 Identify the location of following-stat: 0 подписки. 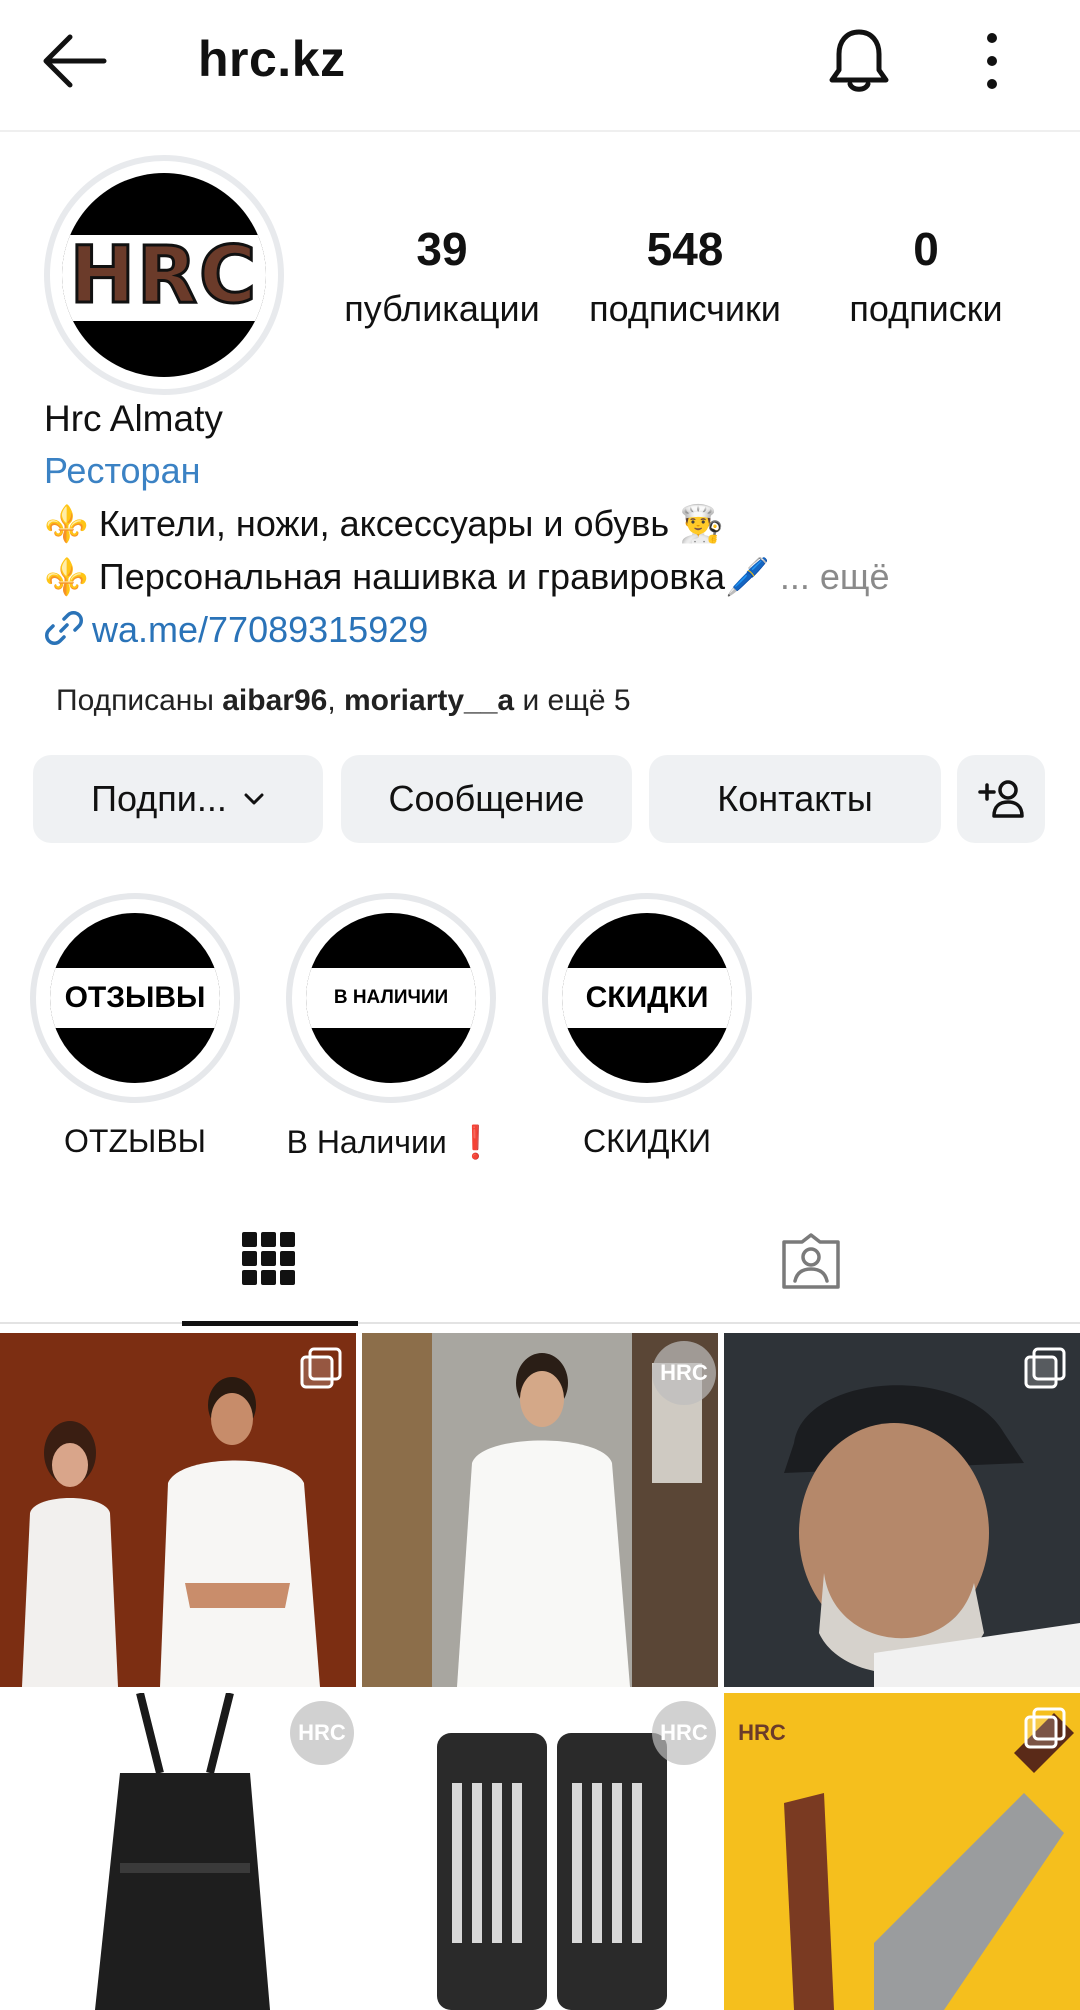
(926, 276).